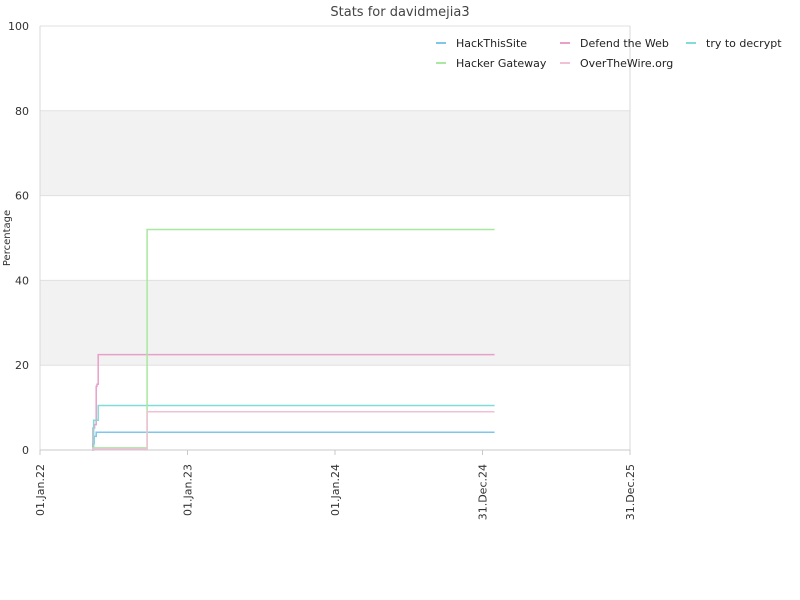 The image size is (800, 600). Describe the element at coordinates (188, 490) in the screenshot. I see `x-tick-label: 01.Jan.23` at that location.